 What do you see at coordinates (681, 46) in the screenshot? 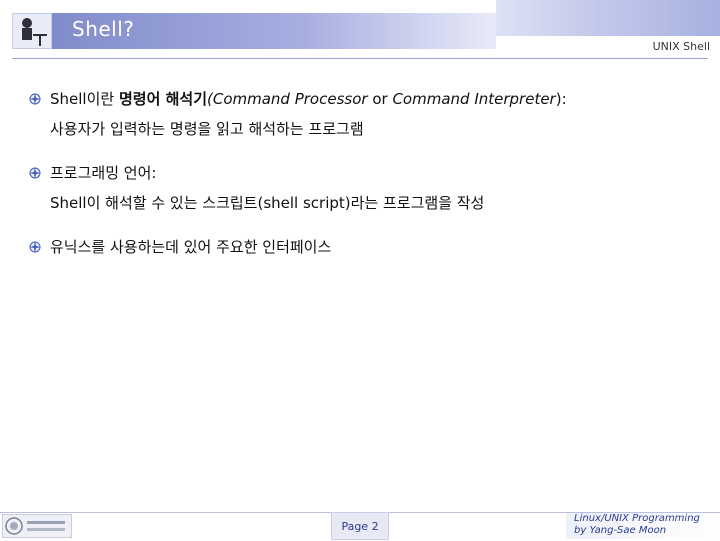
I see `header-label: UNIX Shell` at bounding box center [681, 46].